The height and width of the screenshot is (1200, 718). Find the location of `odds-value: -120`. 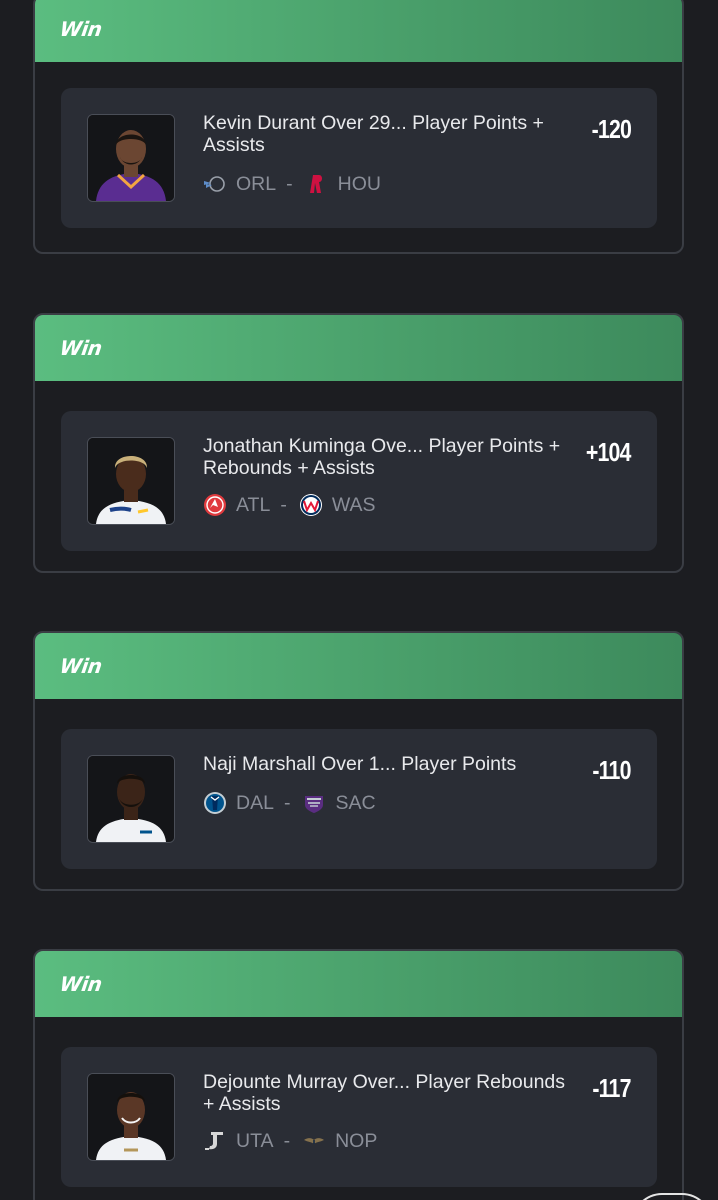

odds-value: -120 is located at coordinates (611, 129).